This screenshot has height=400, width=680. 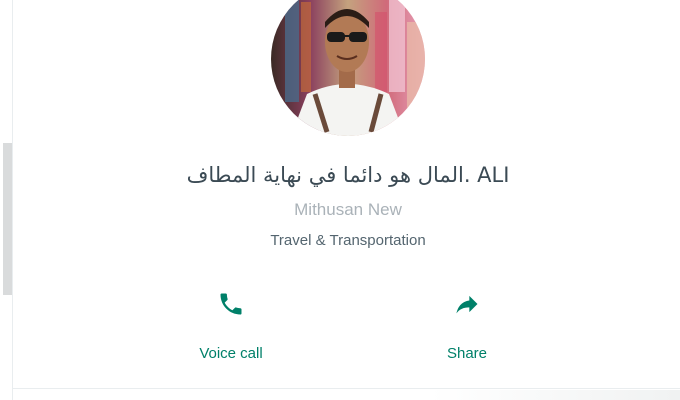 I want to click on avatar-photo, so click(x=348, y=68).